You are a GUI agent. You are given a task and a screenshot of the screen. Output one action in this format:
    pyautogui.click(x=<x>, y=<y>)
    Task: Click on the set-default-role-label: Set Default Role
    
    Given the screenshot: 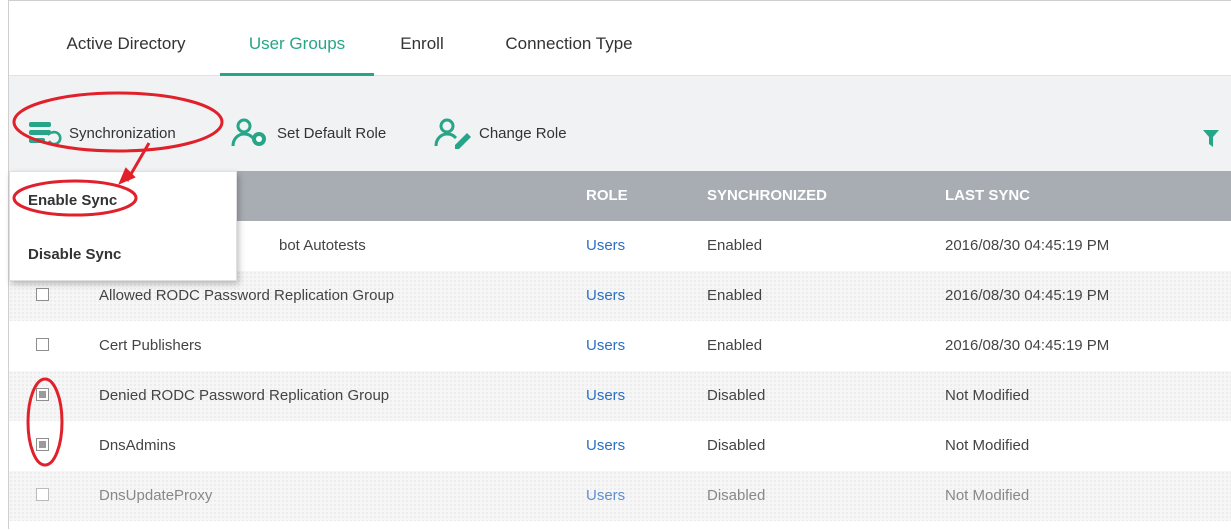 What is the action you would take?
    pyautogui.click(x=332, y=133)
    